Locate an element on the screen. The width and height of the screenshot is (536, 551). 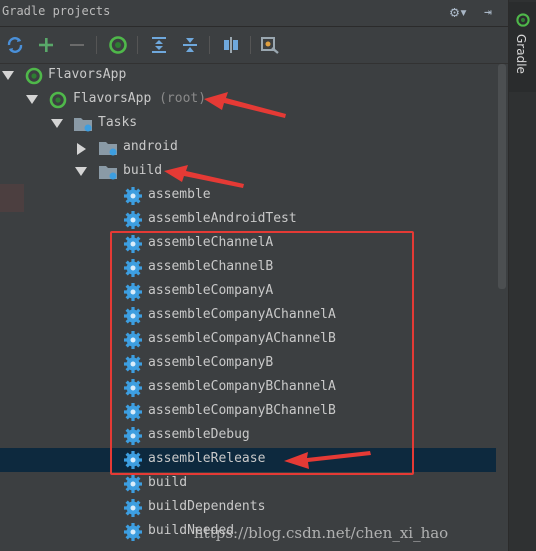
task-label: assembleChannelB is located at coordinates (211, 266).